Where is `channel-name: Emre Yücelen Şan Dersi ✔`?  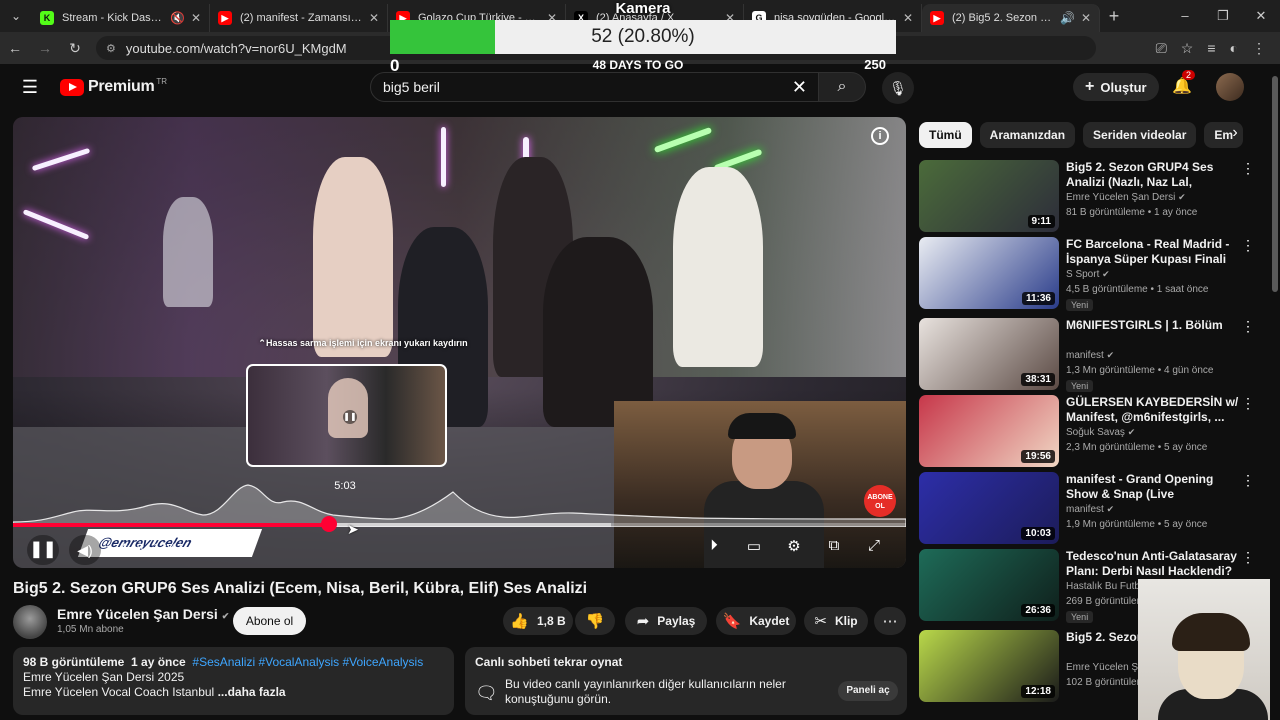
channel-name: Emre Yücelen Şan Dersi ✔ is located at coordinates (143, 614).